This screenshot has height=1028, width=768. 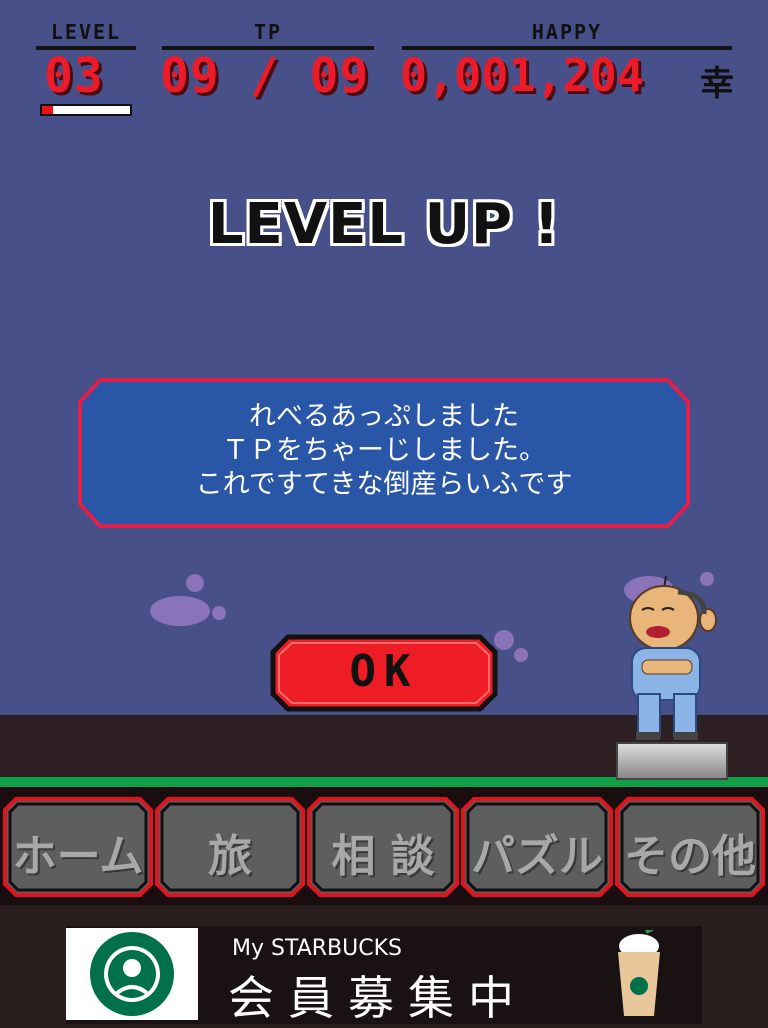 What do you see at coordinates (86, 110) in the screenshot?
I see `level-progress-bar` at bounding box center [86, 110].